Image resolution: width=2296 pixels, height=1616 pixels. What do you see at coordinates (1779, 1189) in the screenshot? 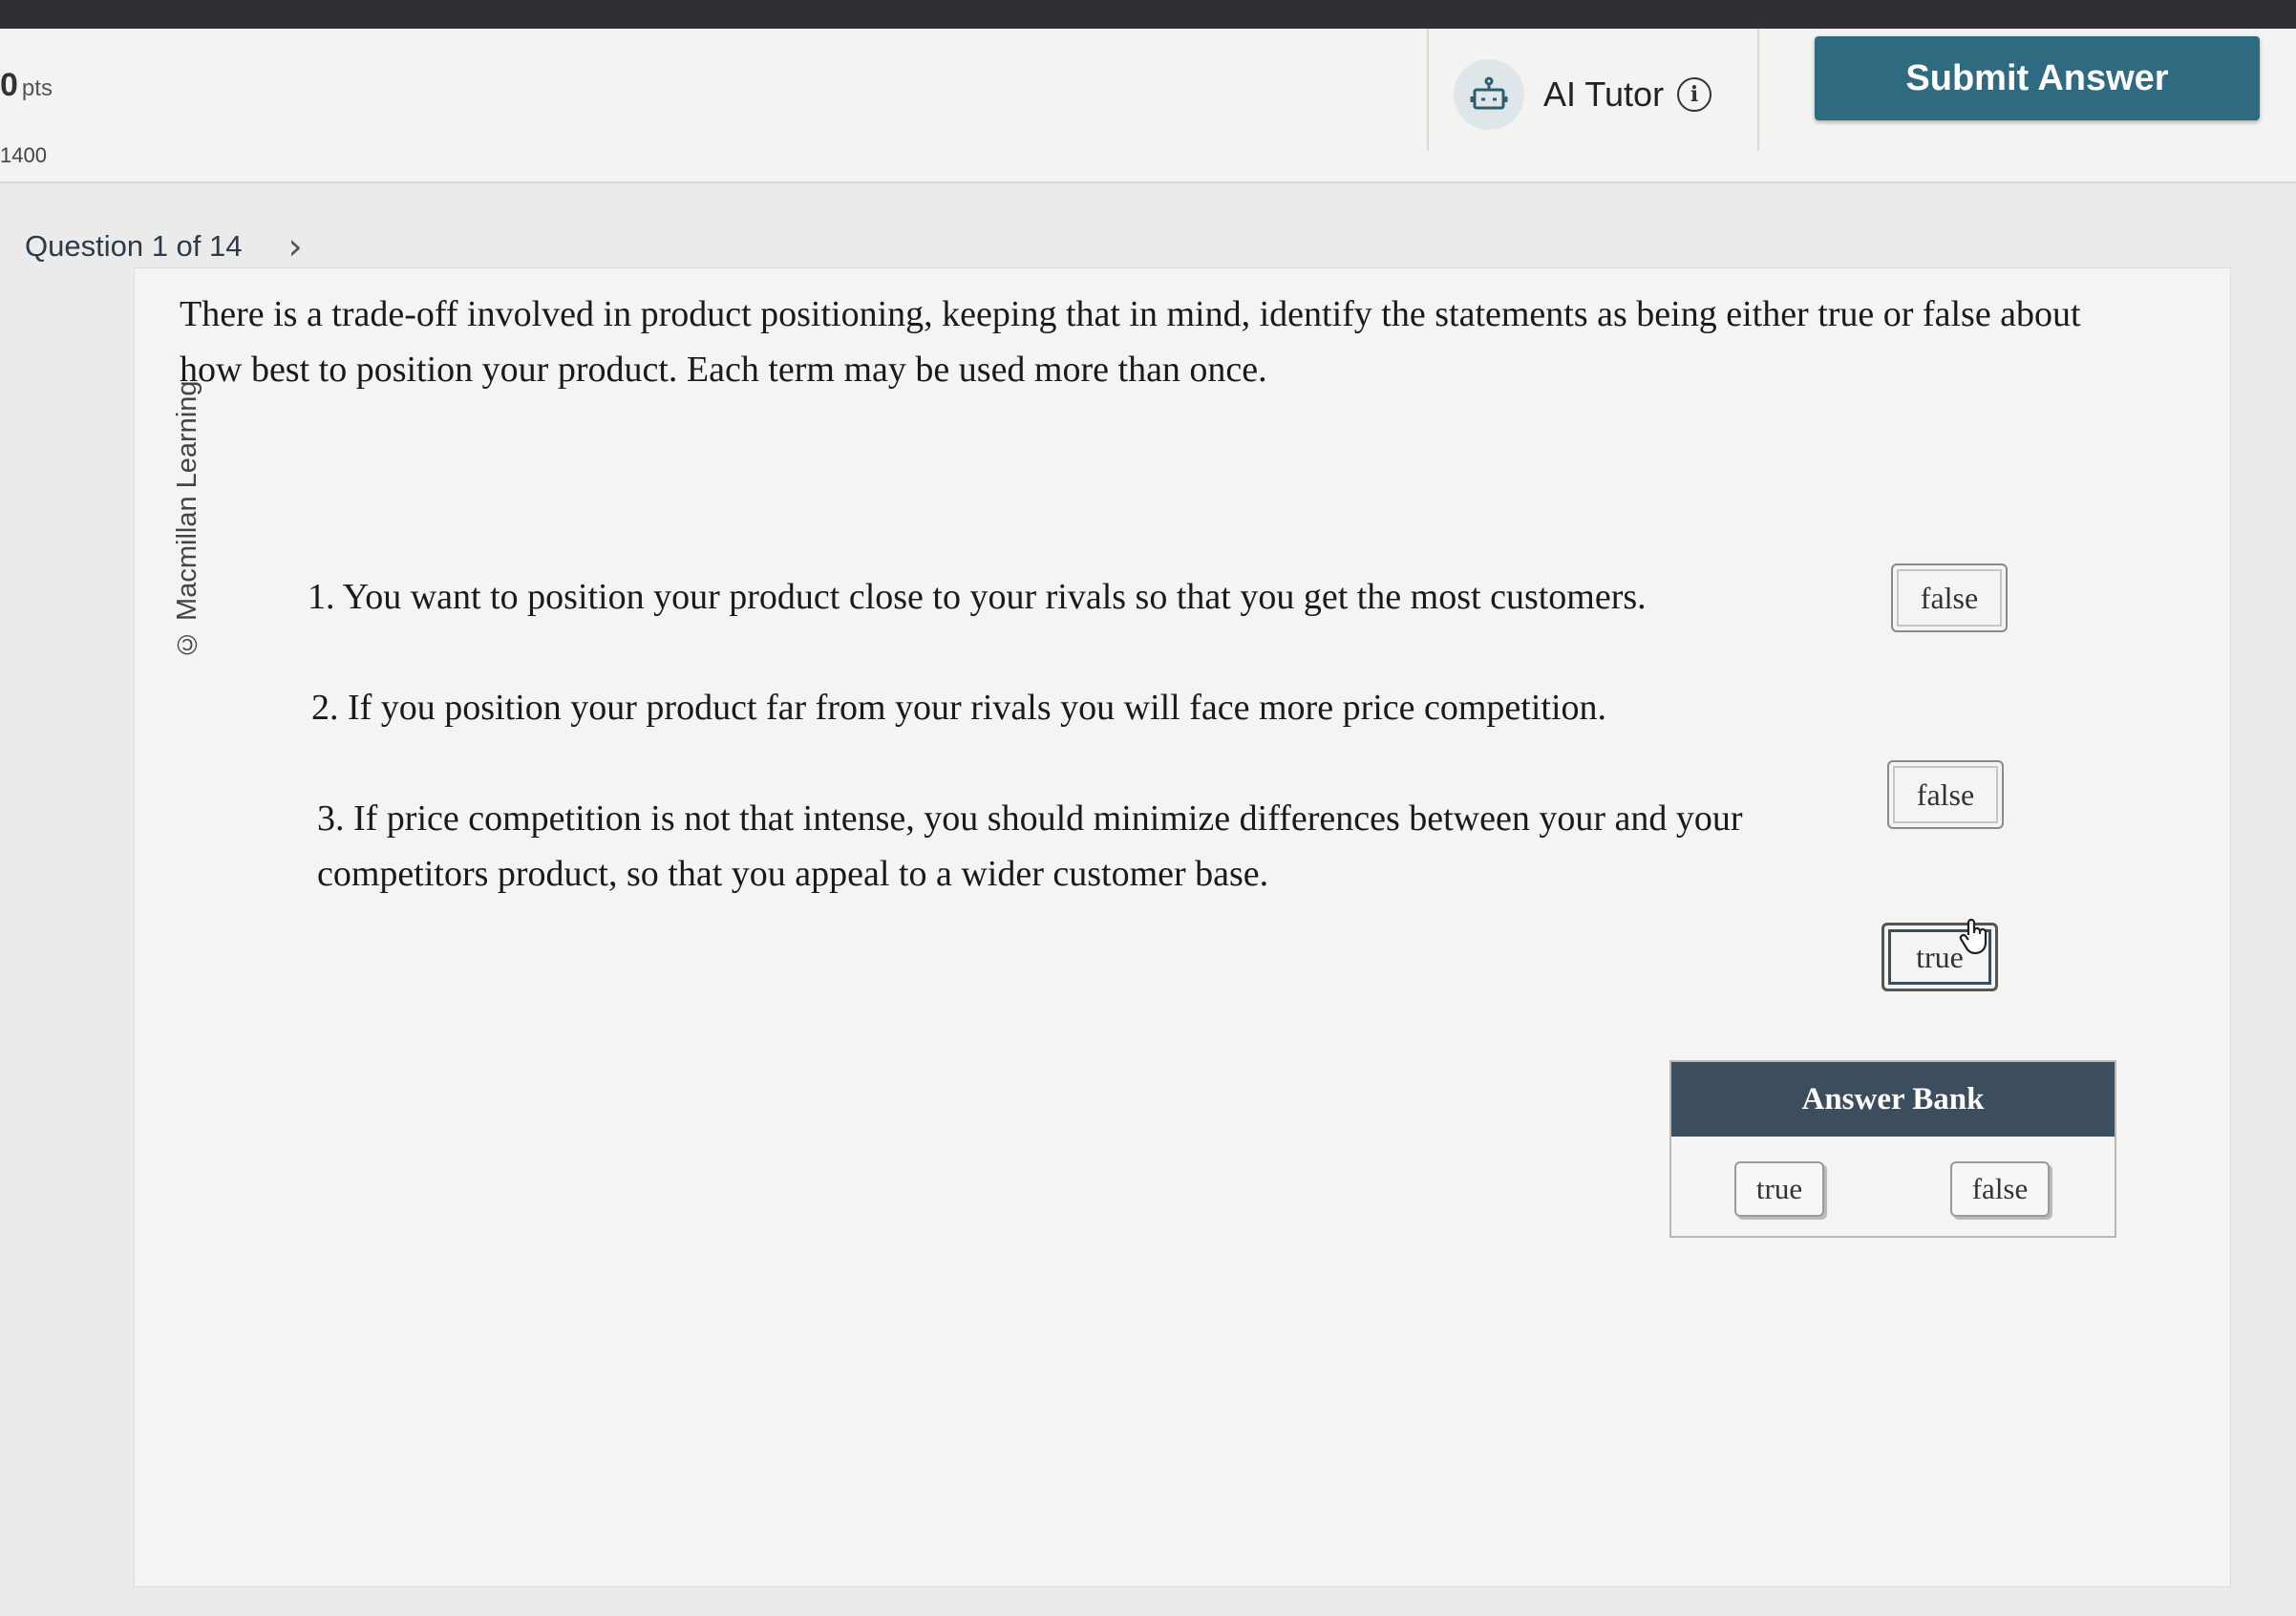
I see `answer-chip-true: true` at bounding box center [1779, 1189].